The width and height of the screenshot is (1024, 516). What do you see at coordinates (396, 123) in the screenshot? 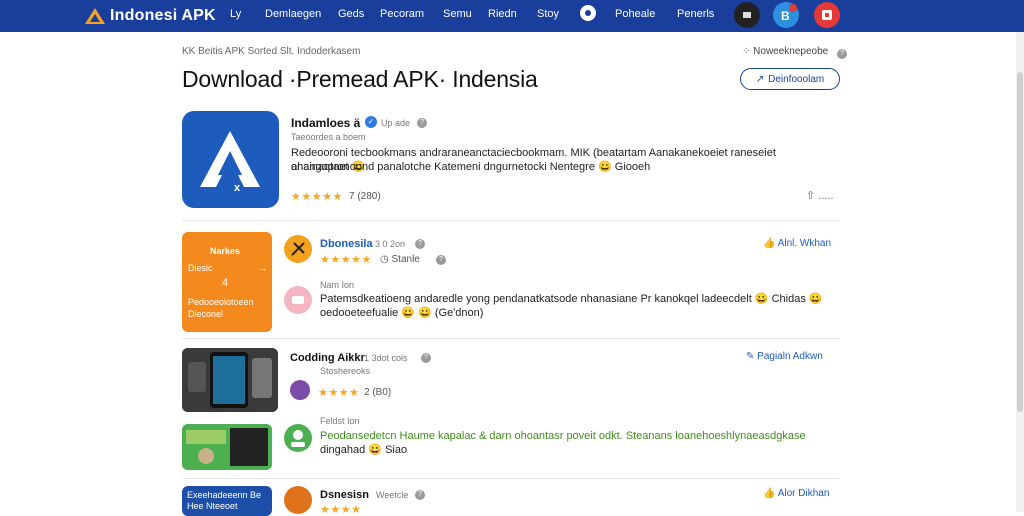
I see `featured-badge: Up ade` at bounding box center [396, 123].